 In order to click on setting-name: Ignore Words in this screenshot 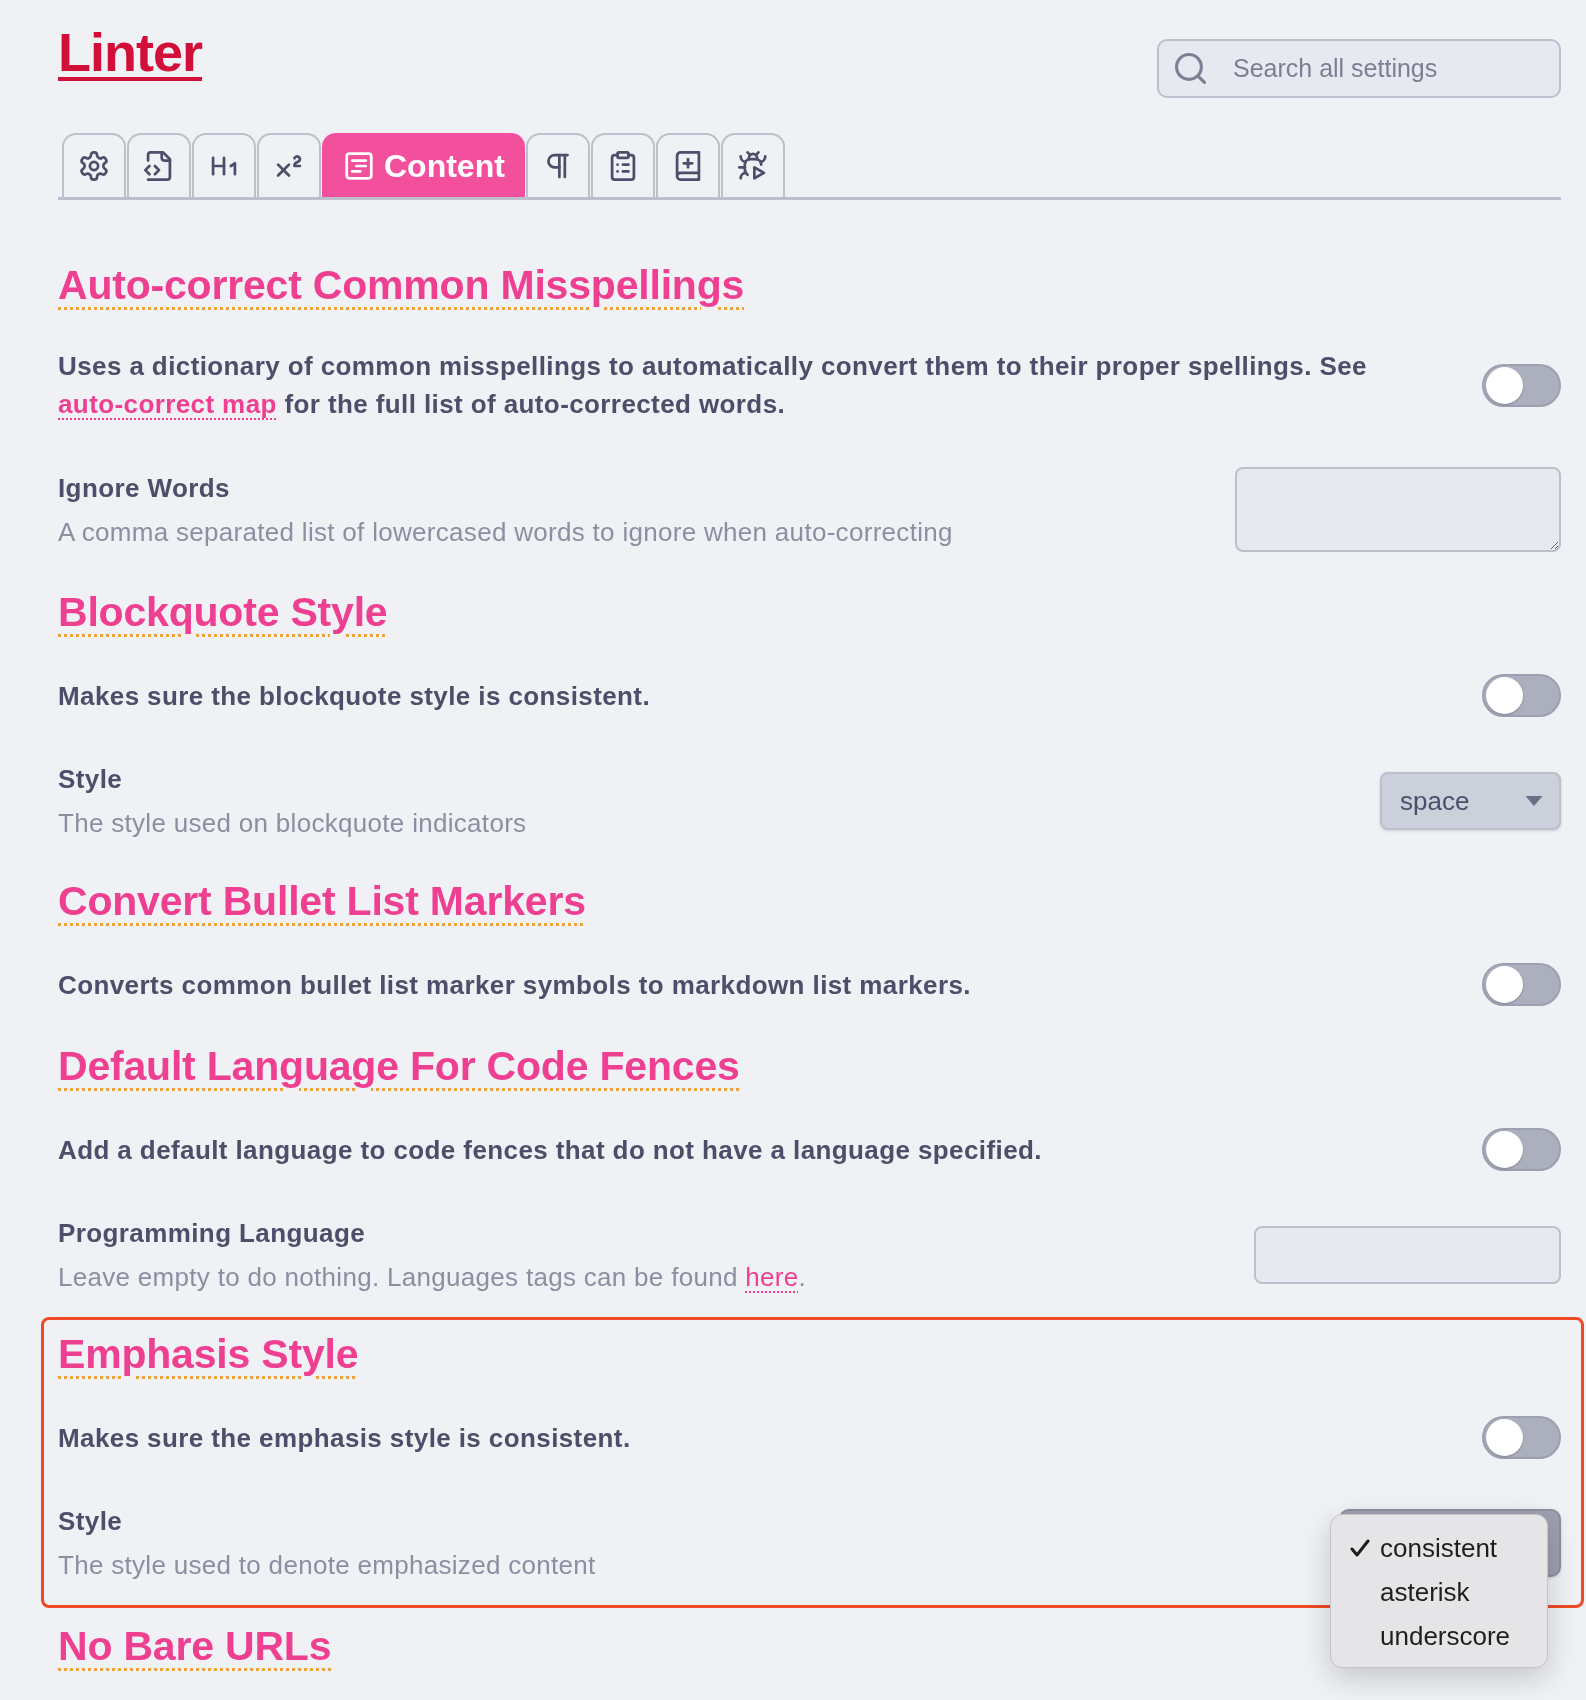, I will do `click(144, 488)`.